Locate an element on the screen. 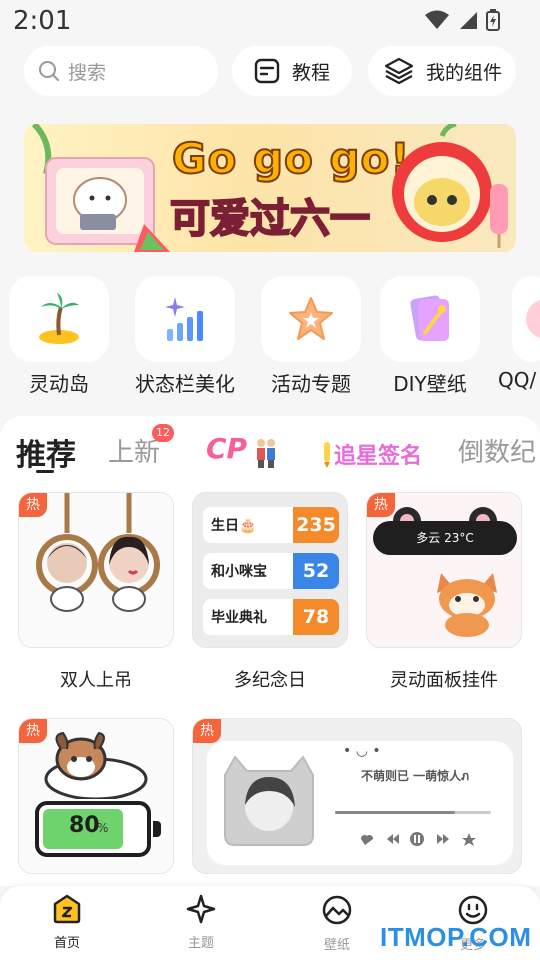 This screenshot has width=540, height=960. tutorial-button: 教程 is located at coordinates (292, 71).